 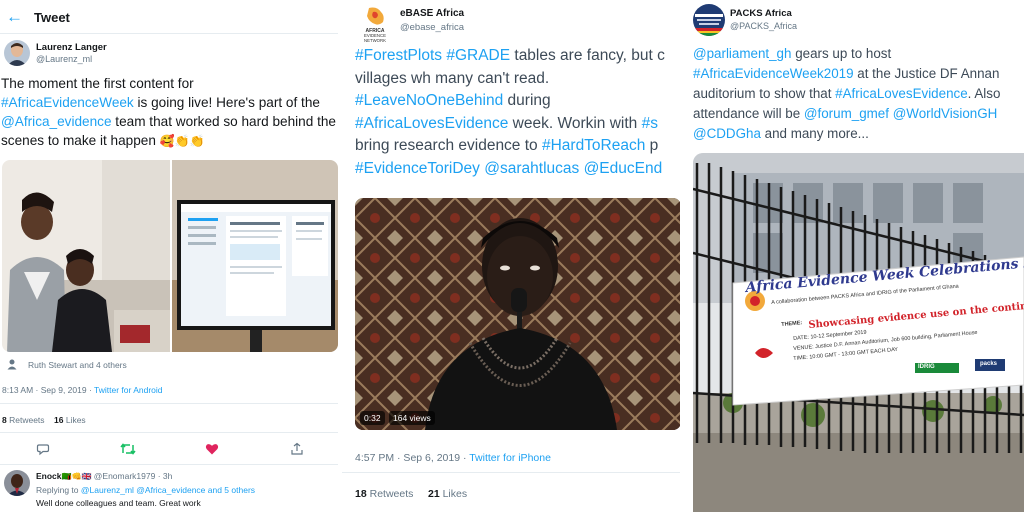 I want to click on source-link: Twitter for iPhone, so click(x=510, y=458).